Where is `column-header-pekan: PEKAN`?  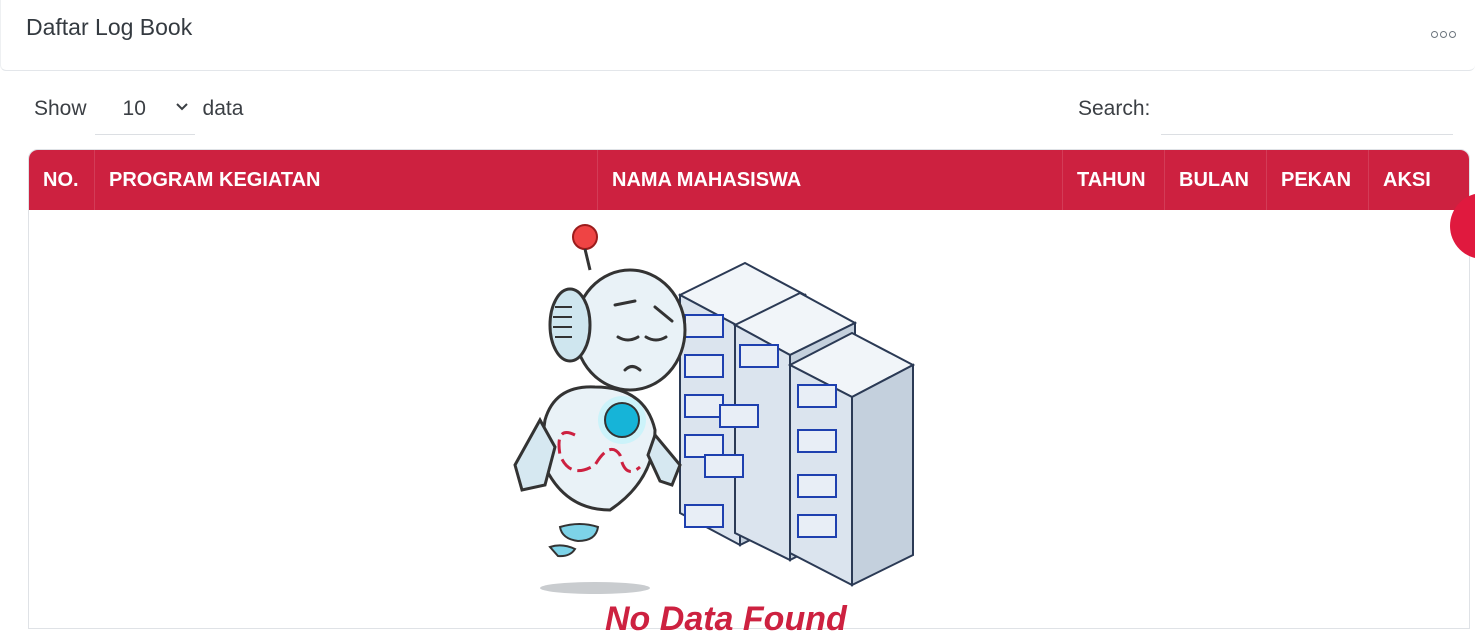 column-header-pekan: PEKAN is located at coordinates (1318, 180).